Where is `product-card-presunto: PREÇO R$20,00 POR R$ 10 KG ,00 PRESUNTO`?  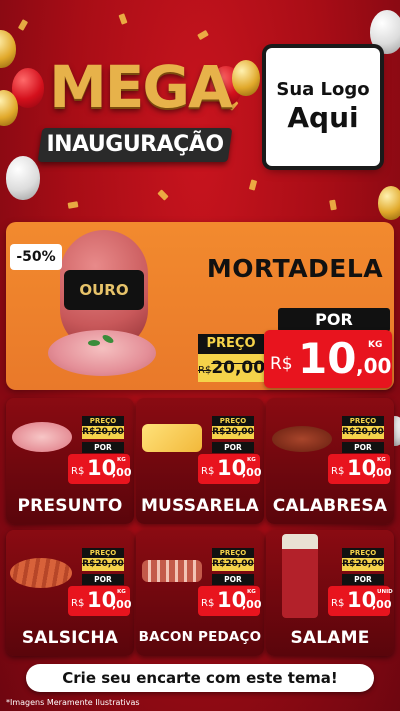 product-card-presunto: PREÇO R$20,00 POR R$ 10 KG ,00 PRESUNTO is located at coordinates (70, 461).